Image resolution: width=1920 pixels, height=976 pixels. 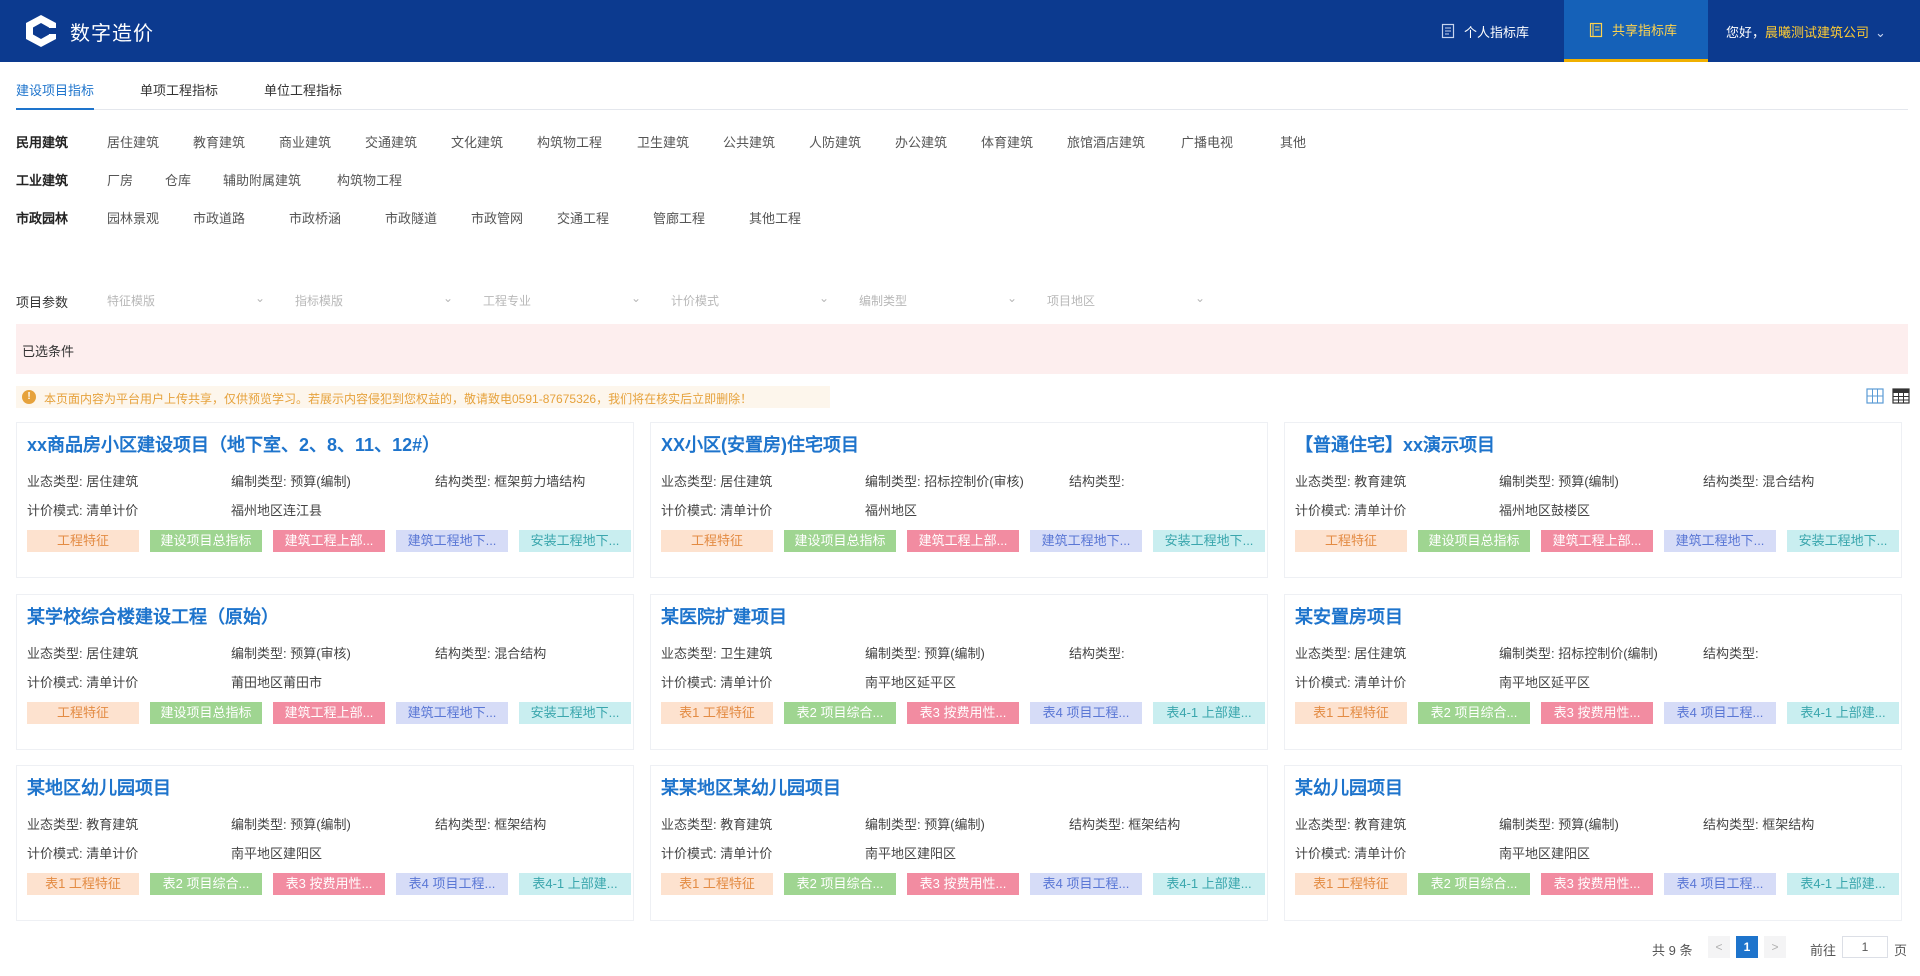 What do you see at coordinates (1126, 300) in the screenshot?
I see `select-region: 项目地区 ⌄` at bounding box center [1126, 300].